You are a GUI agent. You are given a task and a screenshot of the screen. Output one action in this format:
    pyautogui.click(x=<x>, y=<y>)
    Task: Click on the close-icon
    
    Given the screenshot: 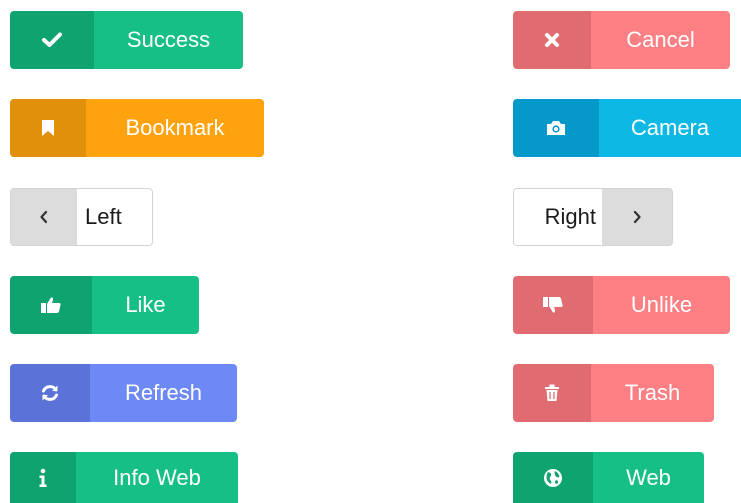 What is the action you would take?
    pyautogui.click(x=552, y=40)
    